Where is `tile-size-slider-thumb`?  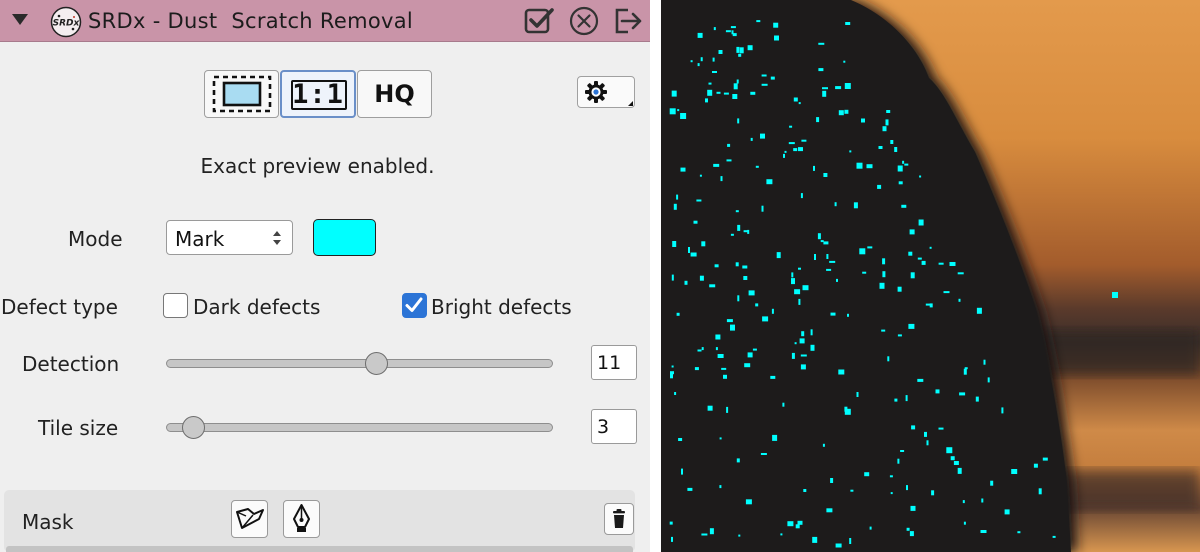 tile-size-slider-thumb is located at coordinates (193, 427).